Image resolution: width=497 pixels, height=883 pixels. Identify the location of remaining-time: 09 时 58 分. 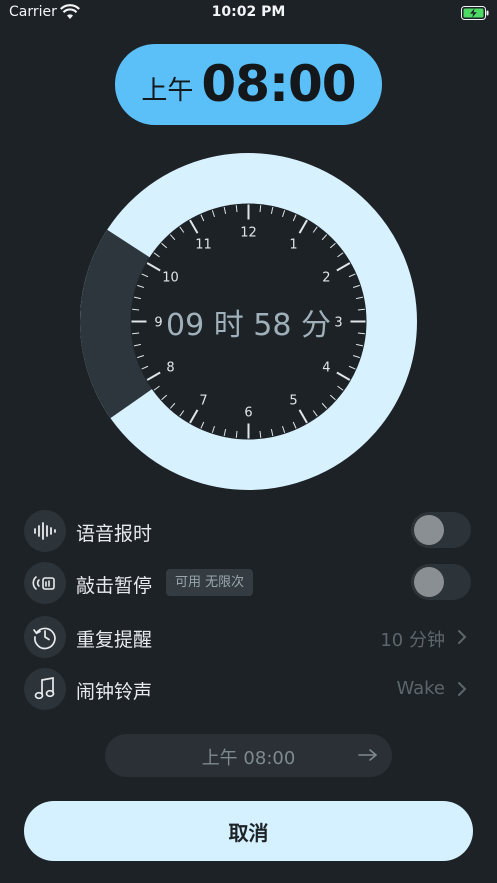
(248, 325).